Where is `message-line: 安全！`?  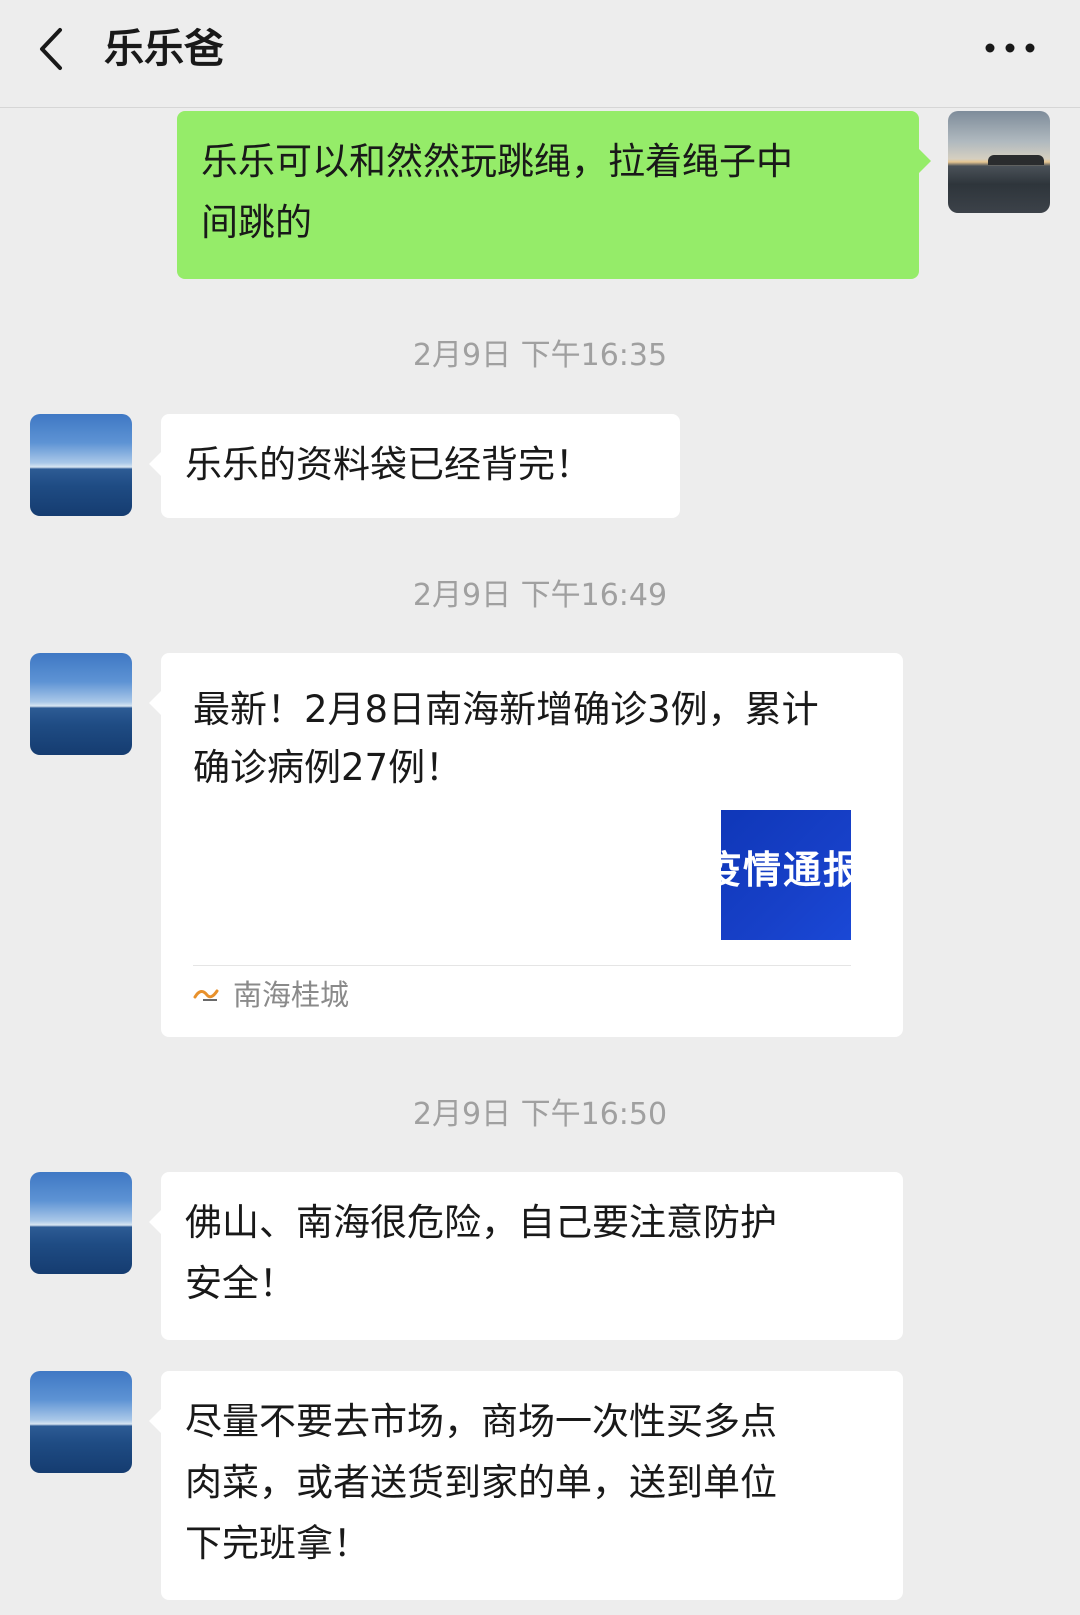 message-line: 安全！ is located at coordinates (240, 1283).